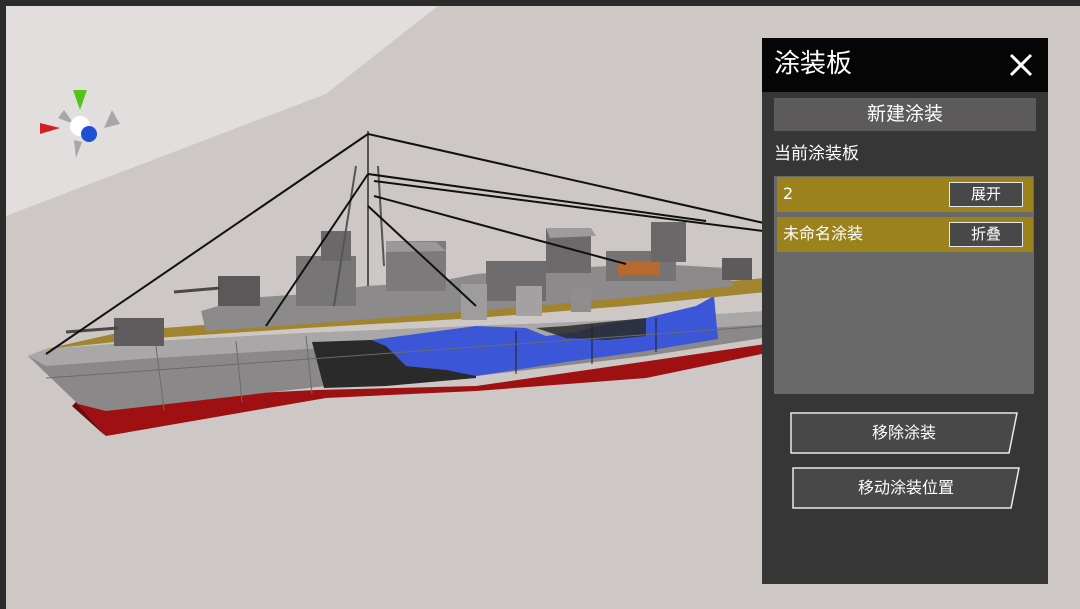 This screenshot has height=609, width=1080. What do you see at coordinates (85, 126) in the screenshot?
I see `axis-gizmo-icon` at bounding box center [85, 126].